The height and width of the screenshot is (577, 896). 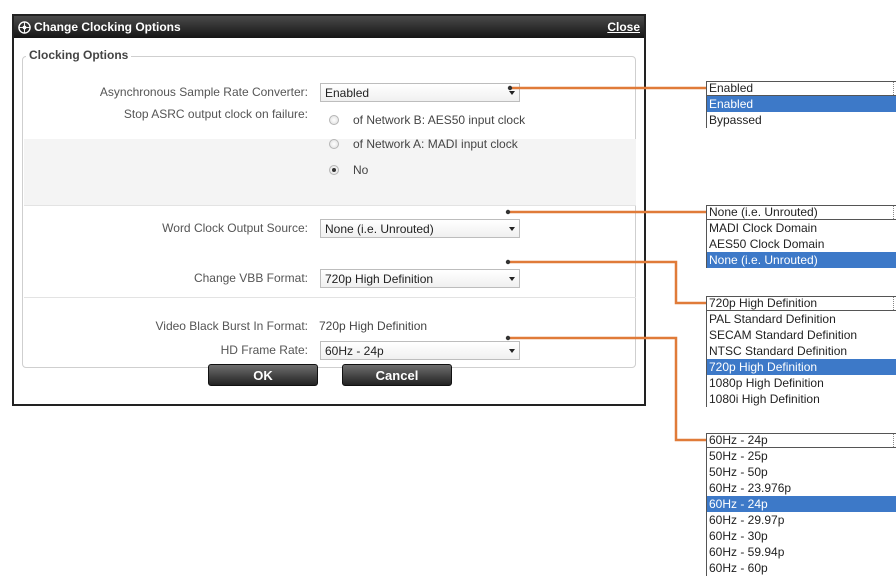 What do you see at coordinates (801, 319) in the screenshot?
I see `dropdown-option: PAL Standard Definition` at bounding box center [801, 319].